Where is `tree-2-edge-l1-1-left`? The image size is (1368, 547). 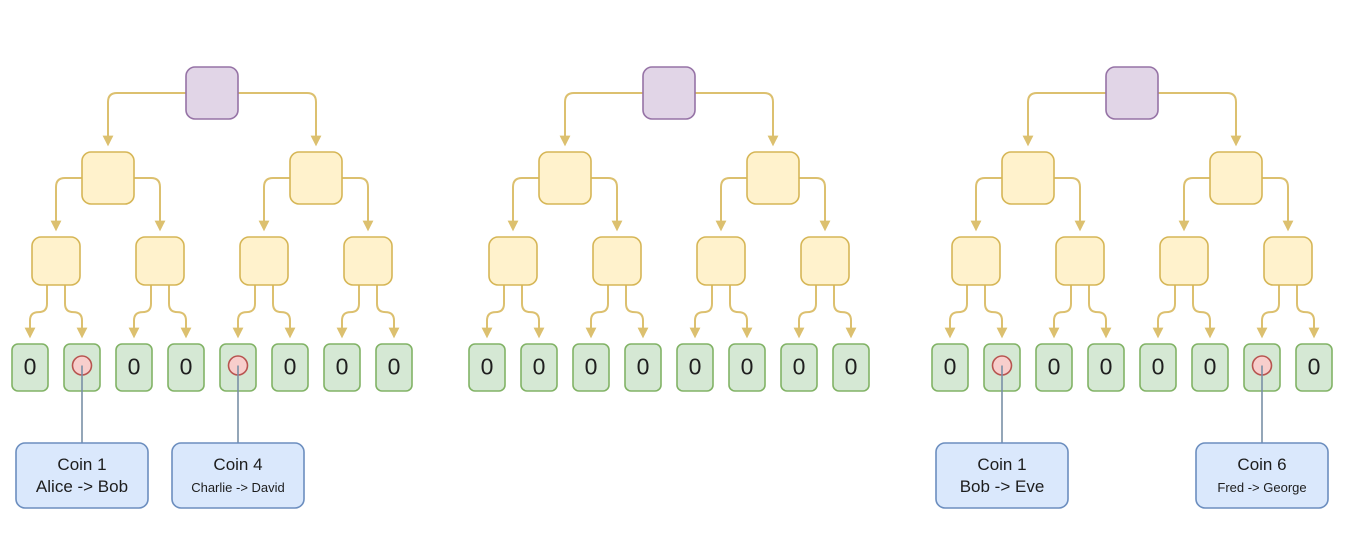 tree-2-edge-l1-1-left is located at coordinates (731, 204).